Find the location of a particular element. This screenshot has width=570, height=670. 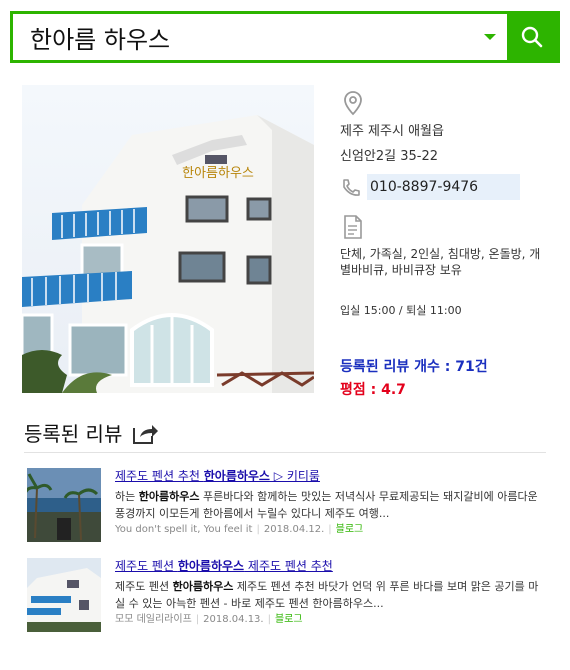

review-author: You don't spell it, You feel it is located at coordinates (184, 529).